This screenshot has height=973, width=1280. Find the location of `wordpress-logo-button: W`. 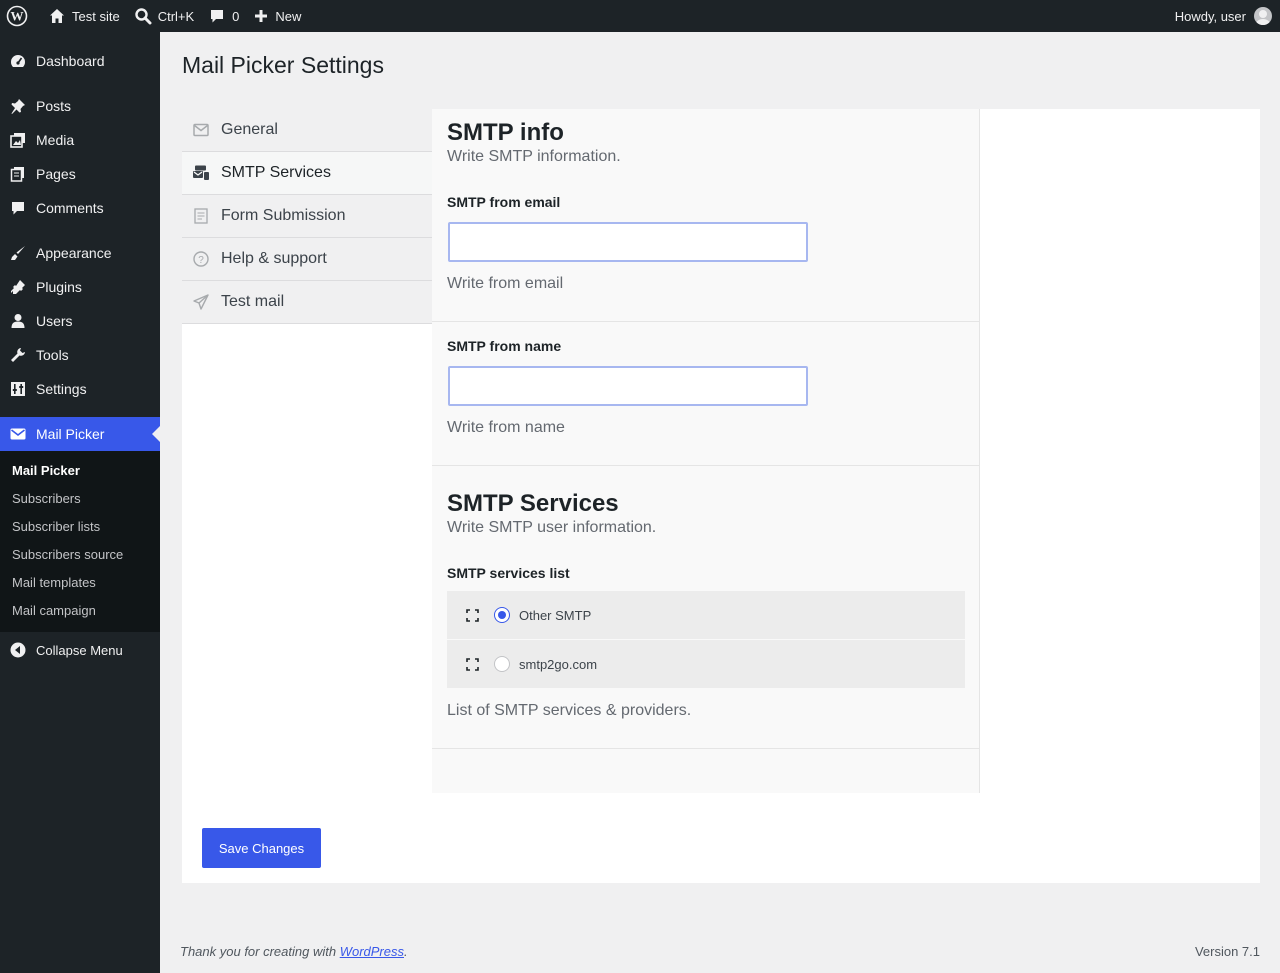

wordpress-logo-button: W is located at coordinates (20, 16).